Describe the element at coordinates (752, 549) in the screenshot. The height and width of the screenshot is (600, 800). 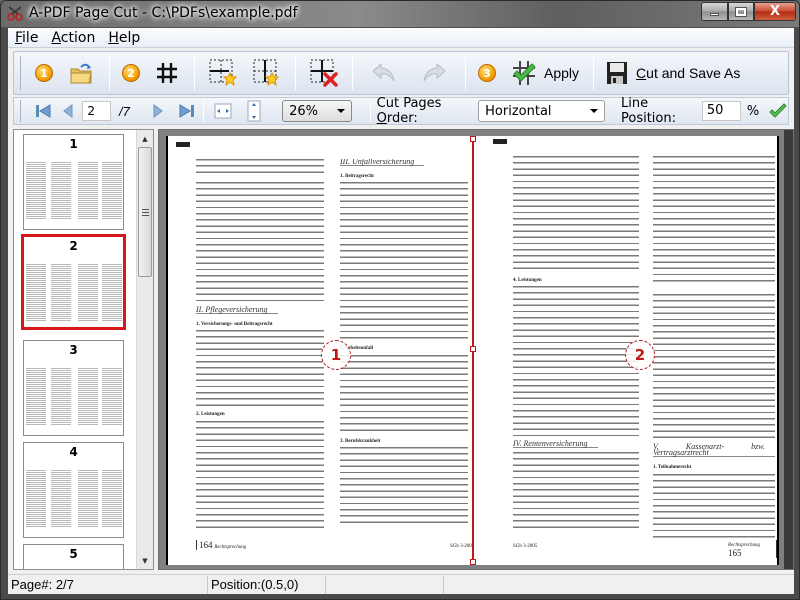
I see `page-footer-right: Rechtsprechung 165` at that location.